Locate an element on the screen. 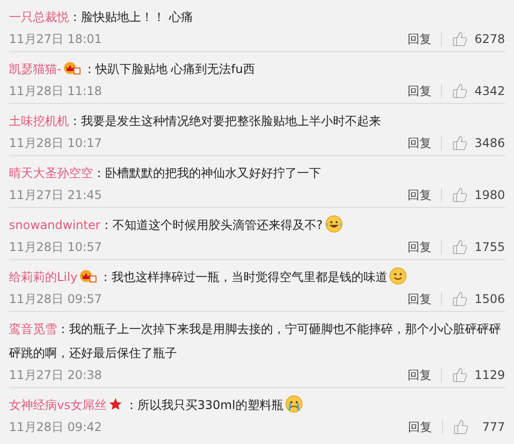 This screenshot has height=444, width=514. like-count: 4342 is located at coordinates (489, 91).